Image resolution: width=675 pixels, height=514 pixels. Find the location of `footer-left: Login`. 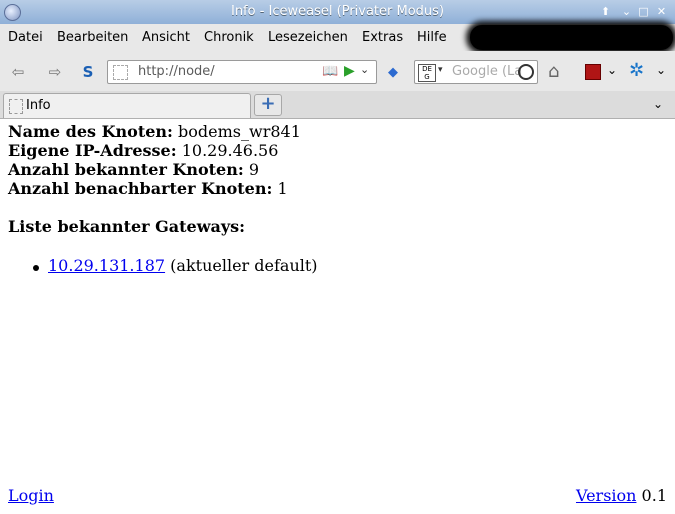

footer-left: Login is located at coordinates (31, 495).